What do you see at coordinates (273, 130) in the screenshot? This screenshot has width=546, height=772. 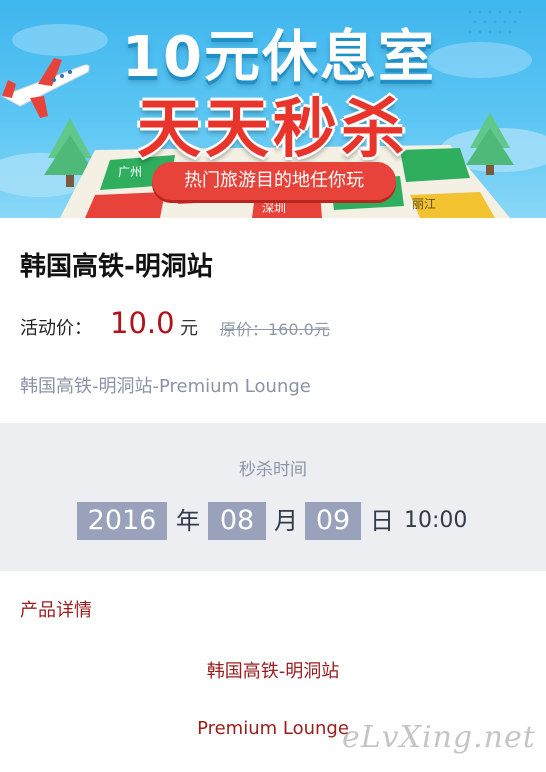 I see `banner-subtitle: 天天秒杀` at bounding box center [273, 130].